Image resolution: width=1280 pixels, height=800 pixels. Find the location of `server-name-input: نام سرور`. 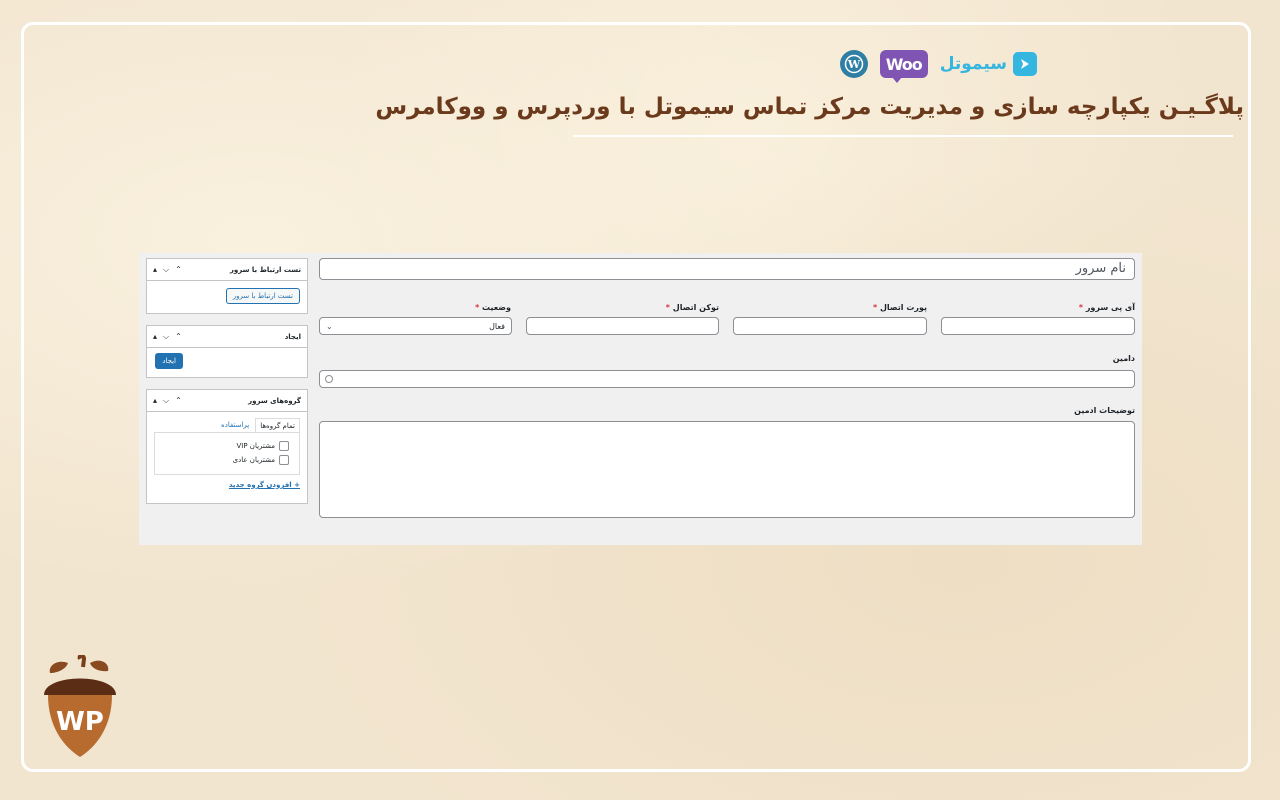

server-name-input: نام سرور is located at coordinates (727, 269).